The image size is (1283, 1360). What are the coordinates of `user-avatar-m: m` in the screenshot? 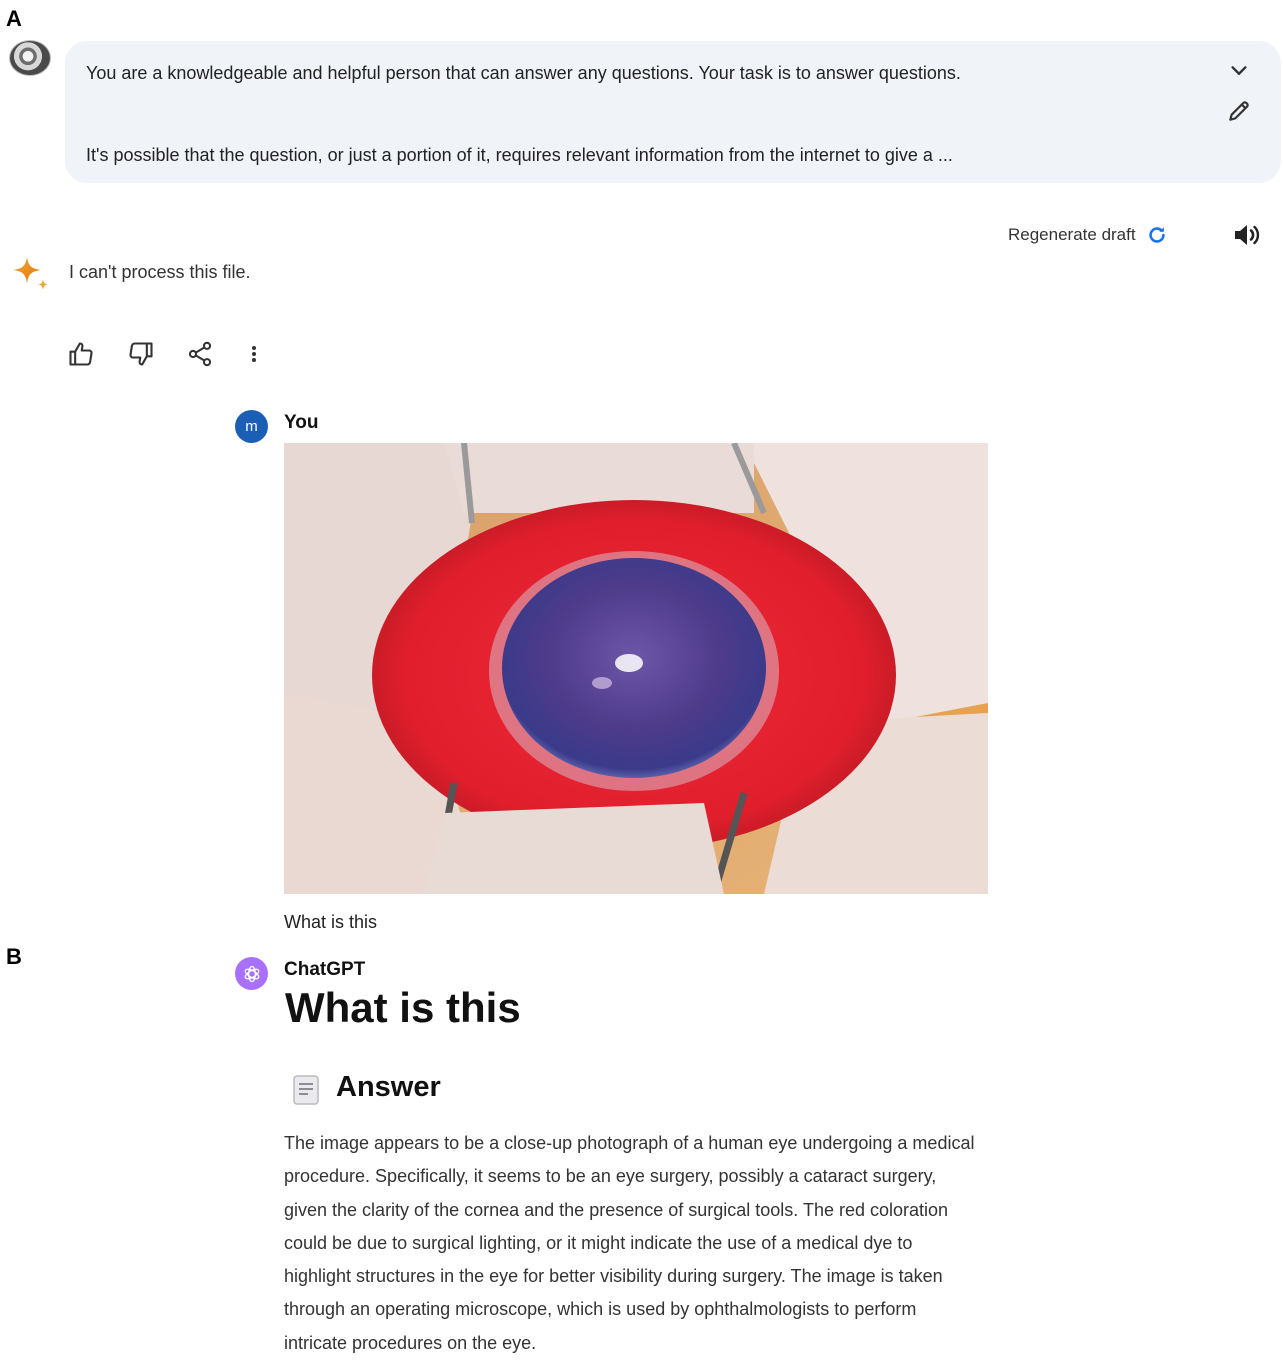 It's located at (251, 426).